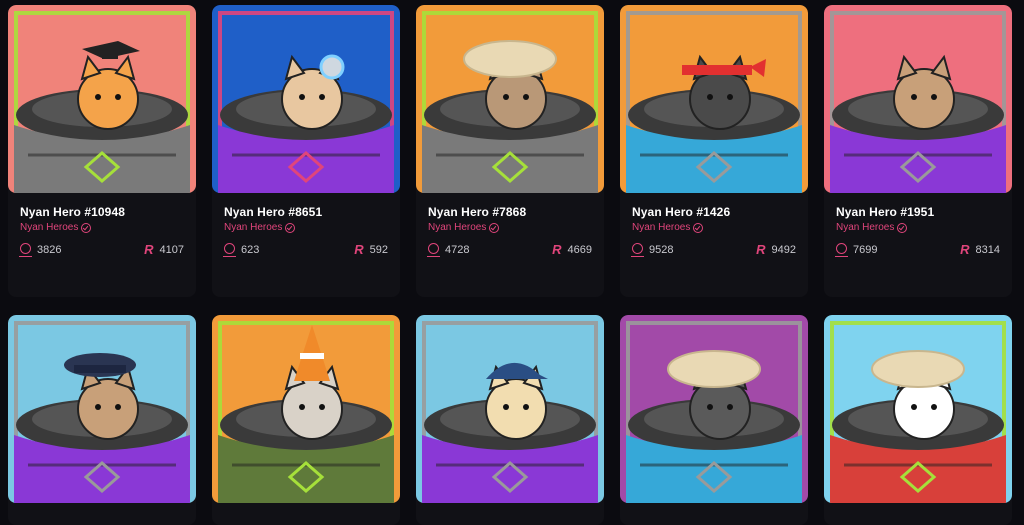 This screenshot has width=1024, height=525. I want to click on left-stat-value: 4728, so click(457, 249).